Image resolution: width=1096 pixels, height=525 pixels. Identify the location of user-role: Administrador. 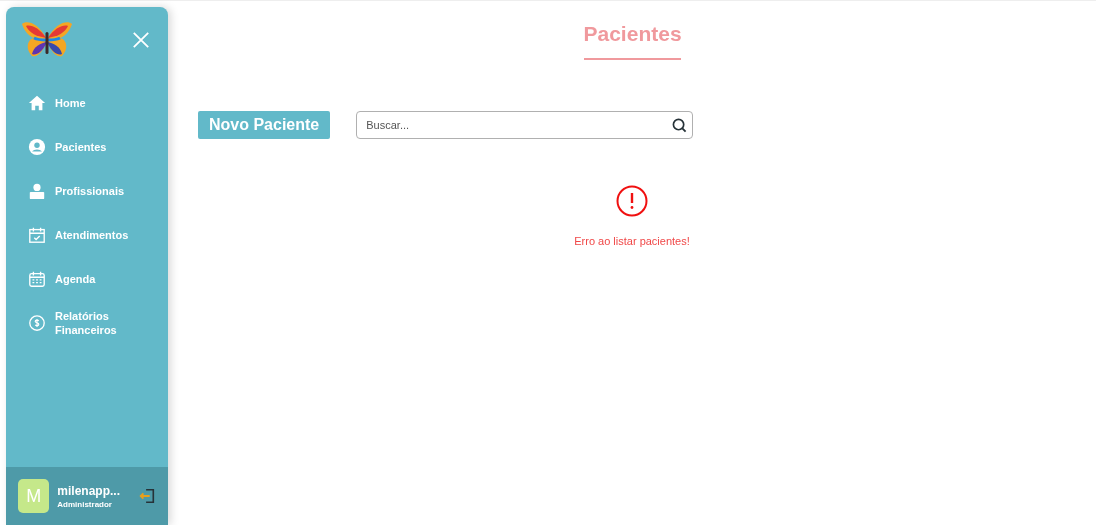
(85, 504).